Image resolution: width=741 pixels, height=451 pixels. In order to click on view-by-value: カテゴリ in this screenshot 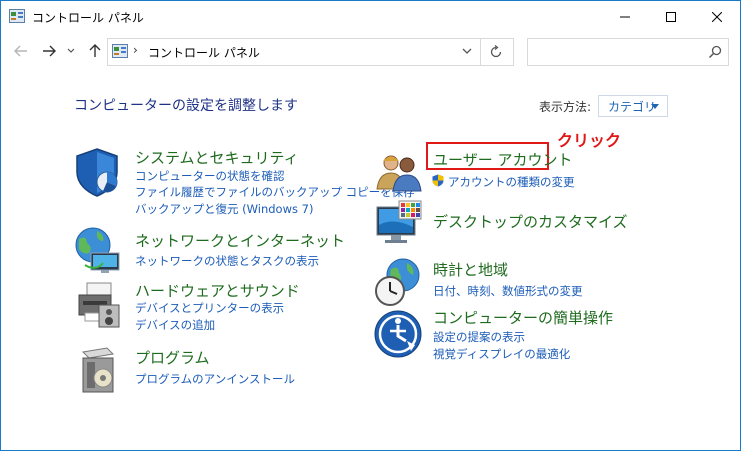, I will do `click(632, 106)`.